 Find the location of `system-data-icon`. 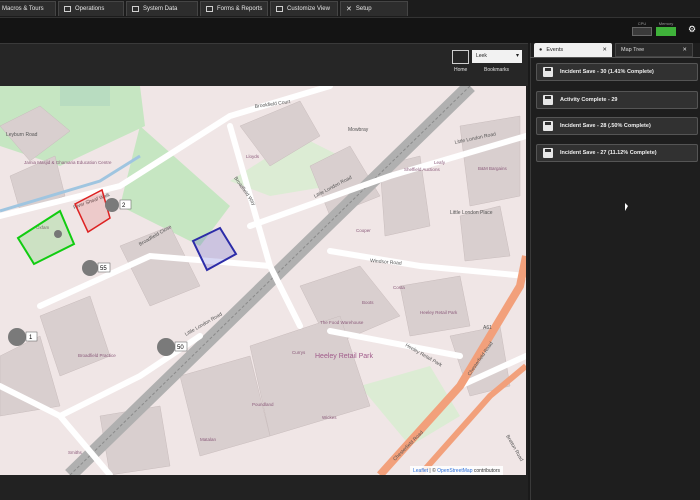

system-data-icon is located at coordinates (135, 9).